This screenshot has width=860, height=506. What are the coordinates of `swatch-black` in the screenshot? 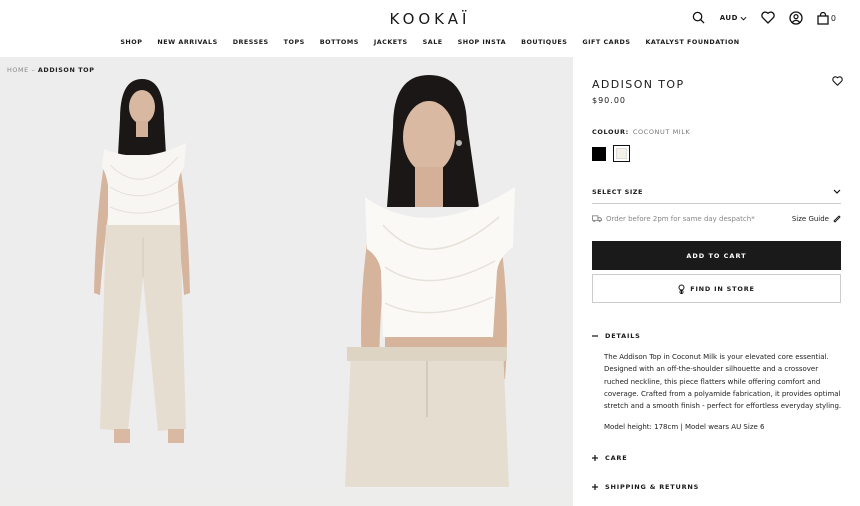 It's located at (599, 154).